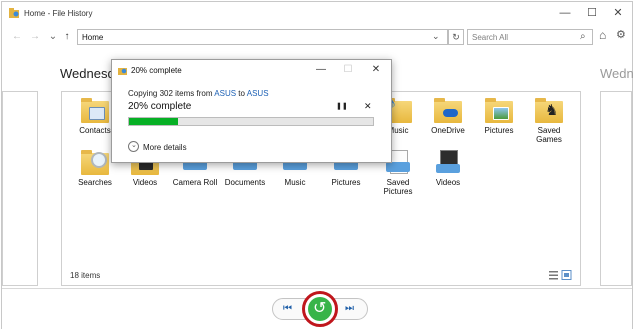  Describe the element at coordinates (348, 69) in the screenshot. I see `dialog-maximize-button: ☐` at that location.